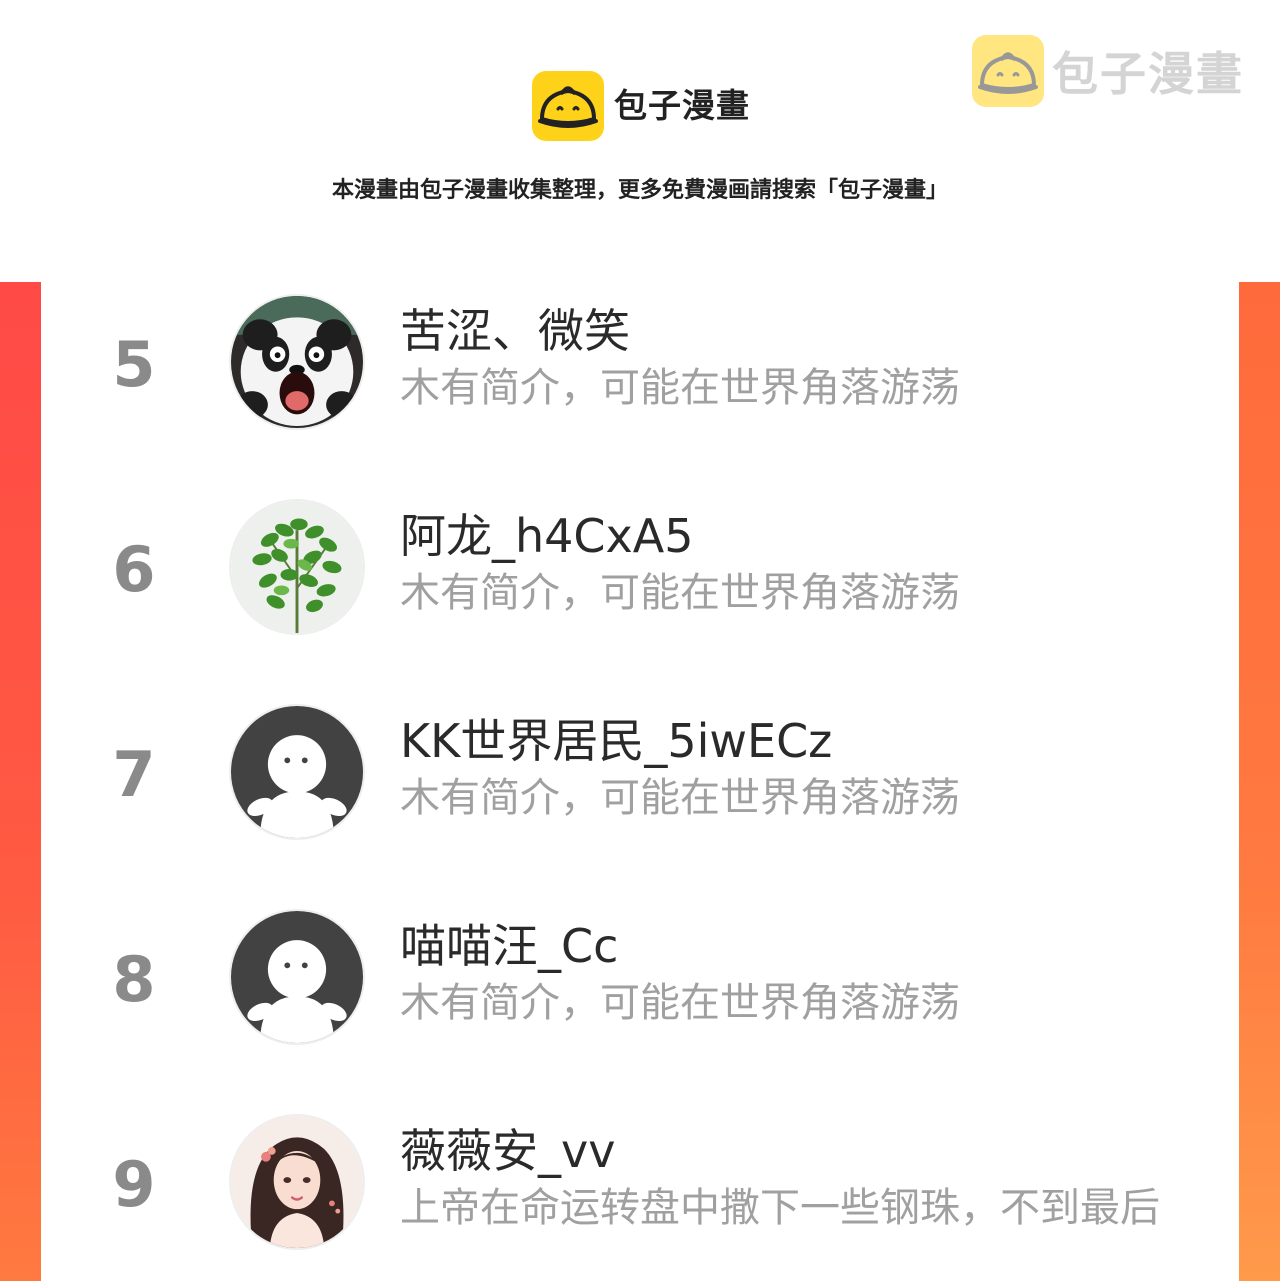 The width and height of the screenshot is (1280, 1281). I want to click on rank-number: 6, so click(134, 569).